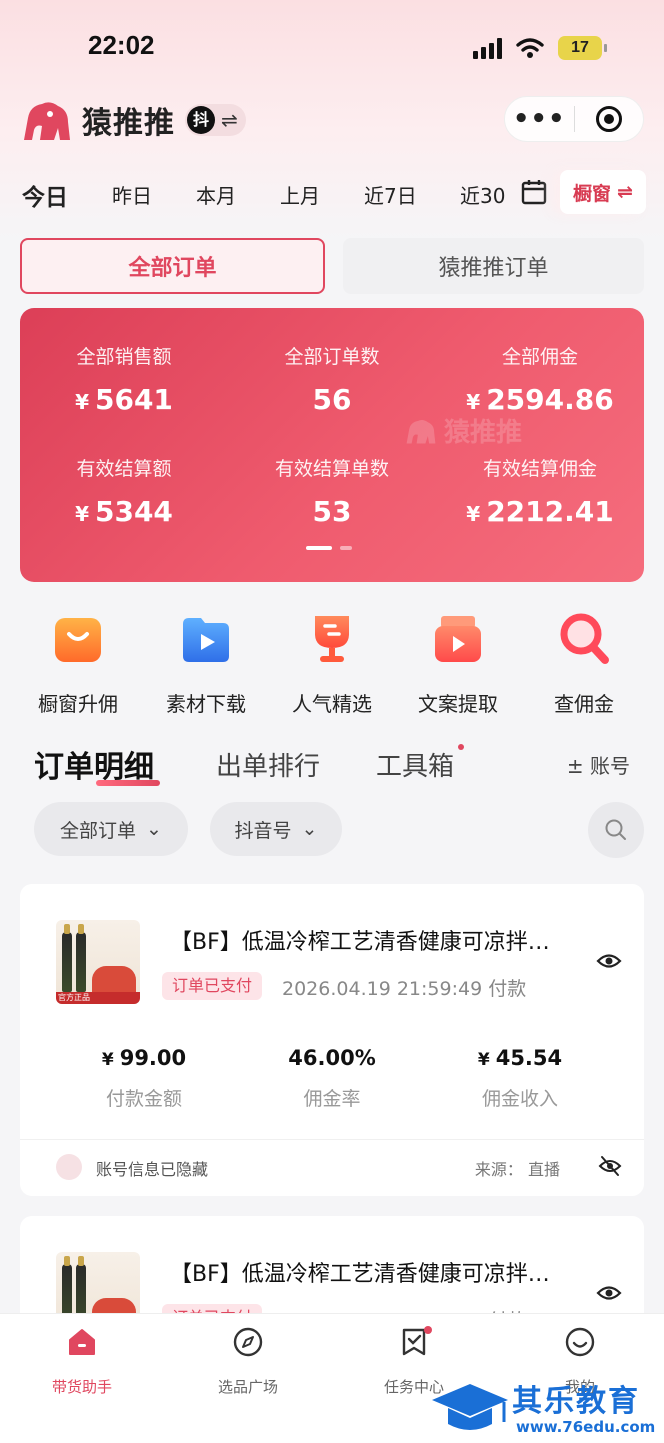  Describe the element at coordinates (98, 962) in the screenshot. I see `product-image: 官方正品` at that location.